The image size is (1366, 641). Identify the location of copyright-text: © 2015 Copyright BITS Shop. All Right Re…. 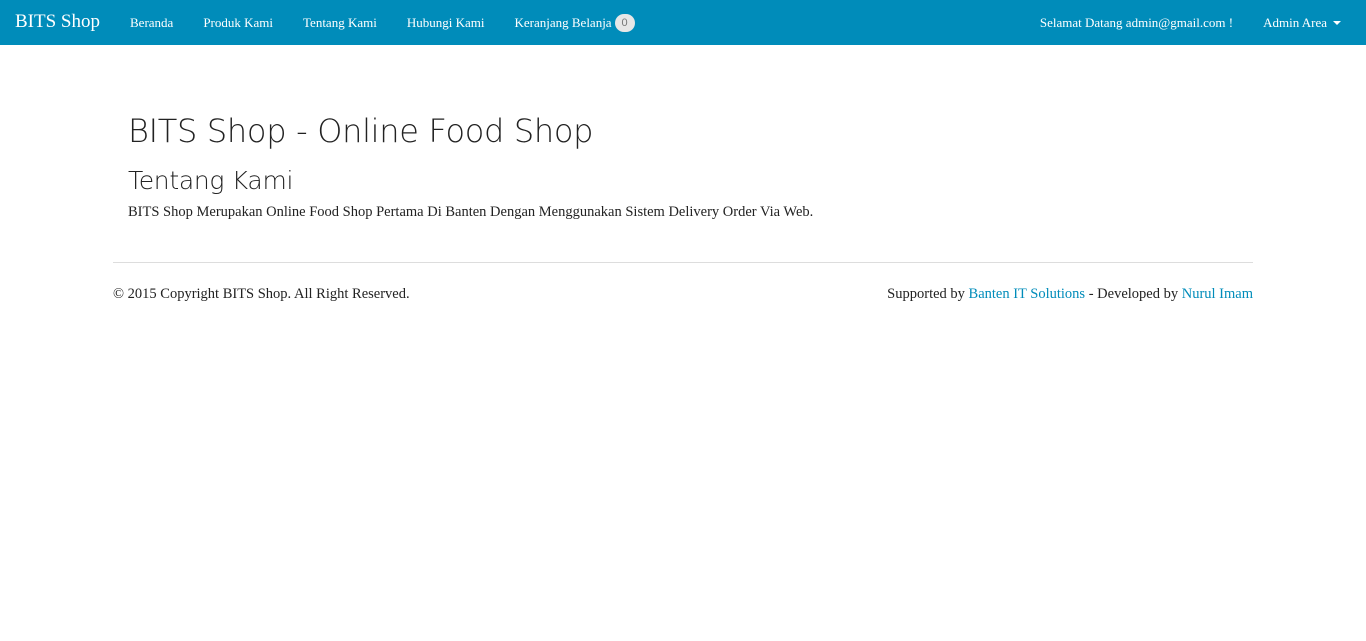
(261, 294).